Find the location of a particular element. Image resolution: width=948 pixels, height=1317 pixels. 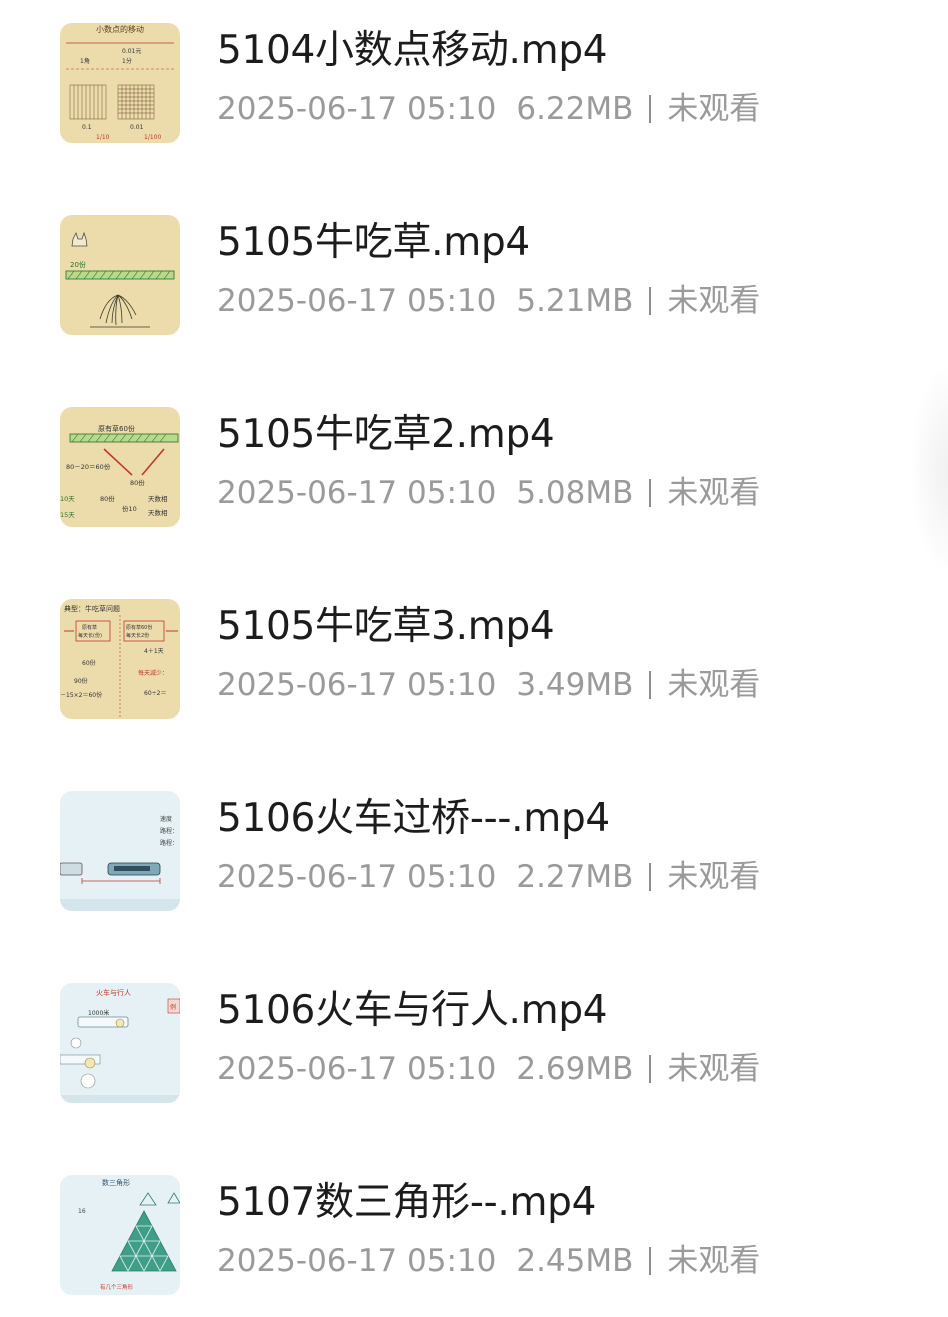

svg-text: 80份 is located at coordinates (107, 498).